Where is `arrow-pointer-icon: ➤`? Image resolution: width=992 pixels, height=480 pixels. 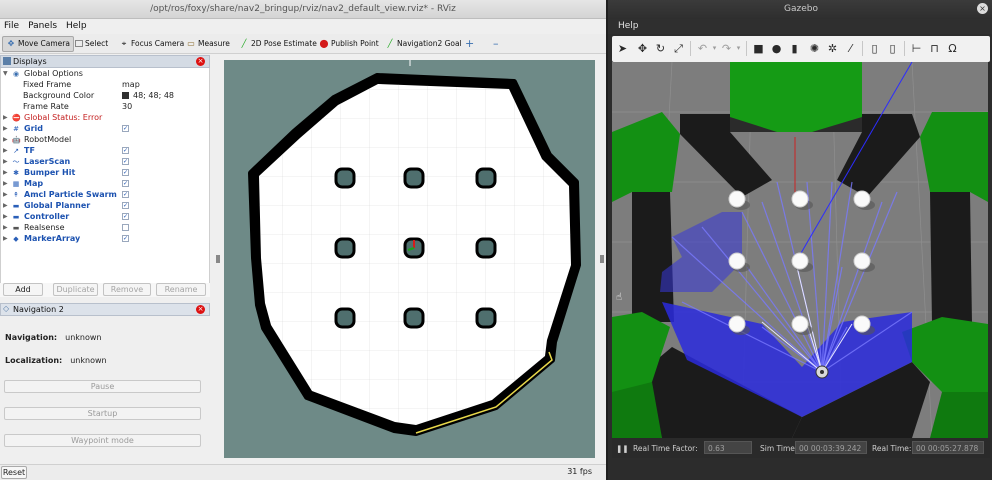 arrow-pointer-icon: ➤ is located at coordinates (622, 48).